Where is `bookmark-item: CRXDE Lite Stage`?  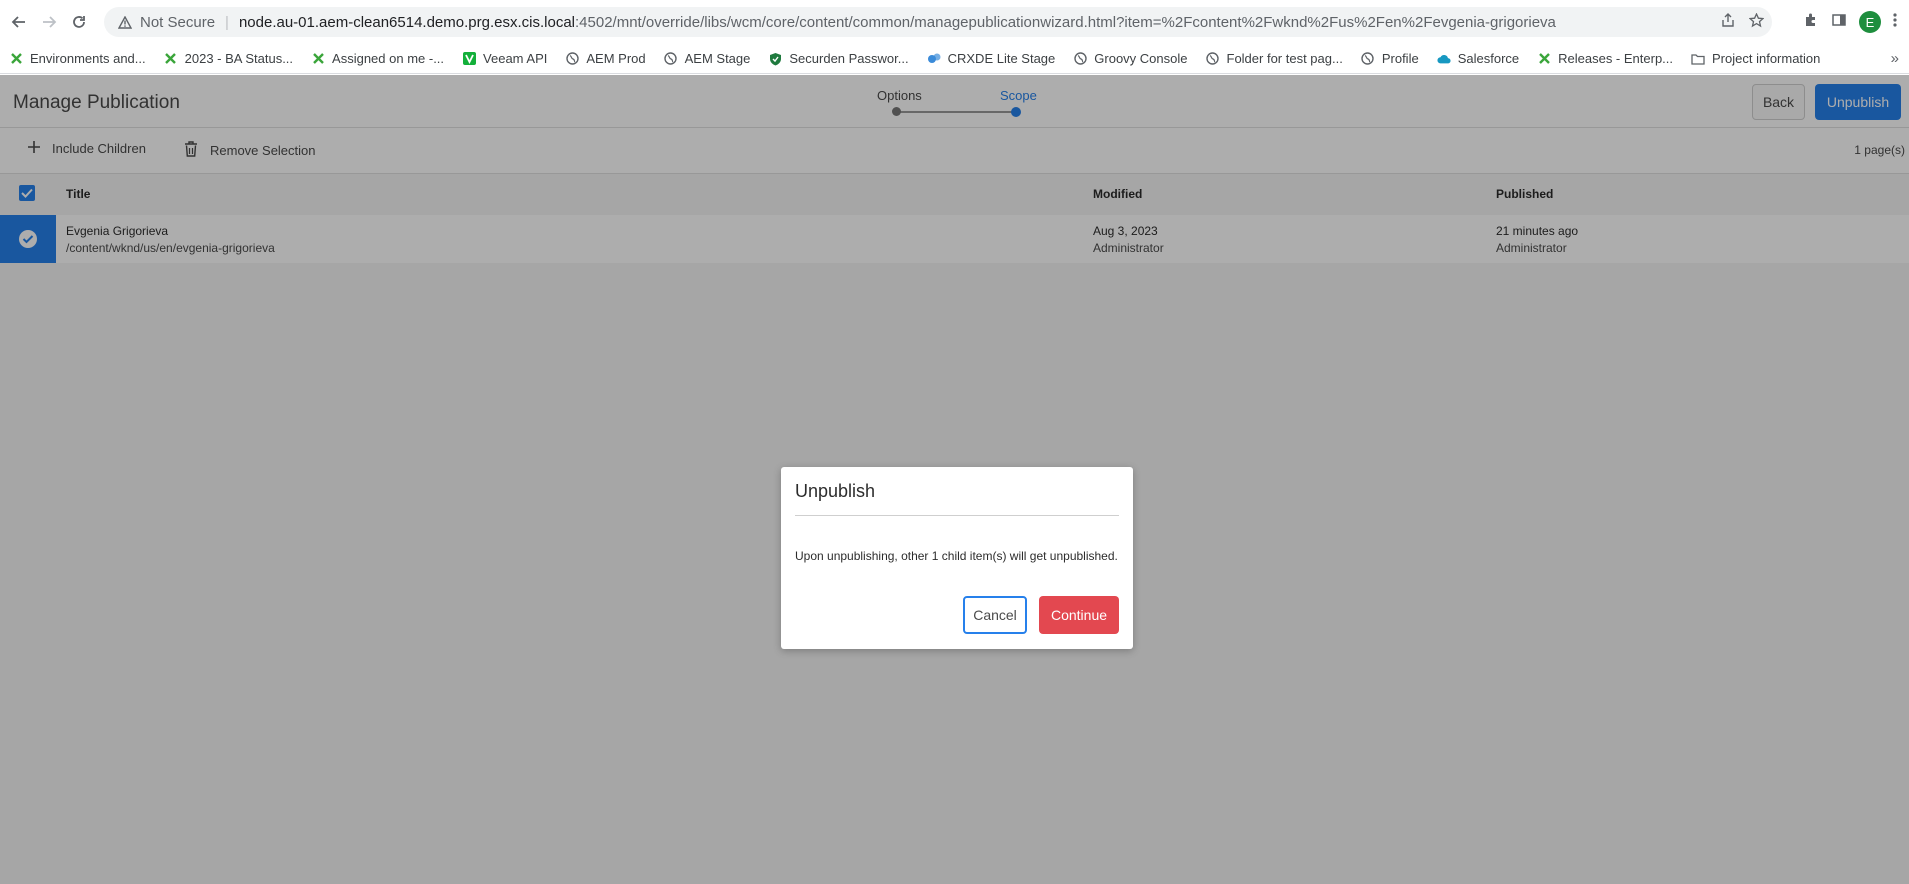 bookmark-item: CRXDE Lite Stage is located at coordinates (991, 58).